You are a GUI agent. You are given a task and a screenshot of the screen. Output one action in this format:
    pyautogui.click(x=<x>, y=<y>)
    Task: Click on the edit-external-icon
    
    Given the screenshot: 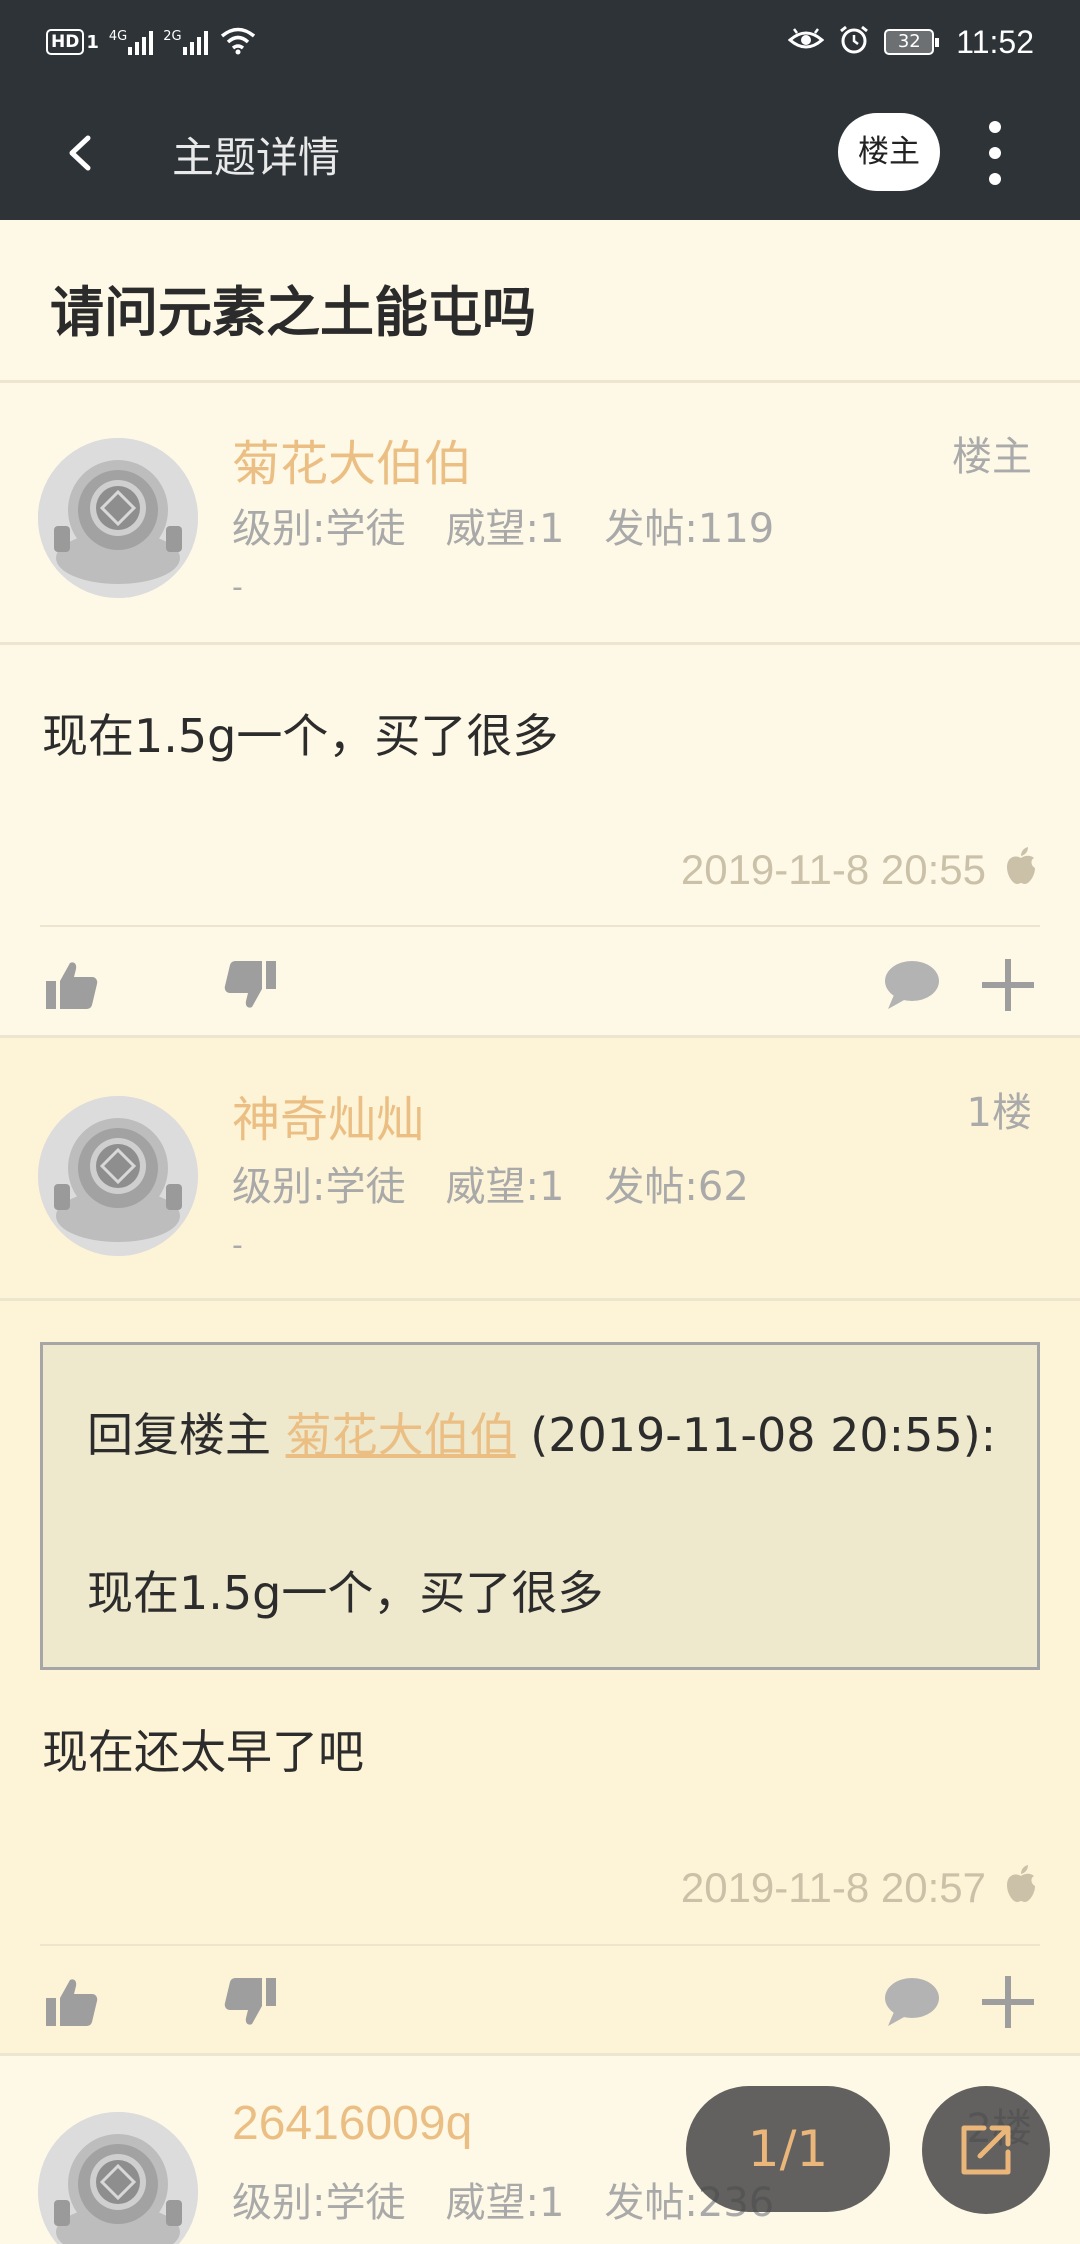 What is the action you would take?
    pyautogui.click(x=986, y=2150)
    